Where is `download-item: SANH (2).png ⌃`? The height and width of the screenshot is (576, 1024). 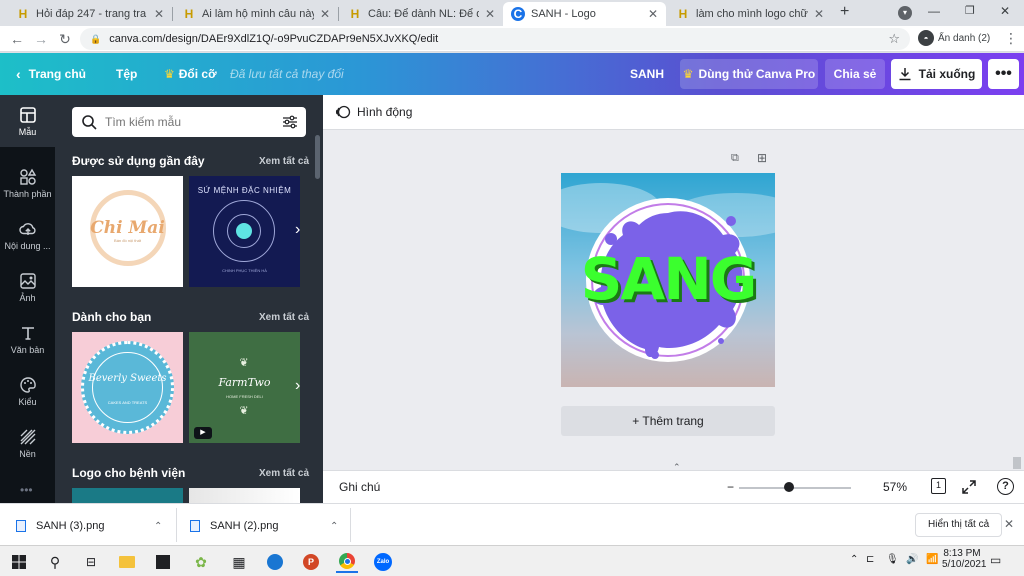
download-item: SANH (2).png ⌃ is located at coordinates (264, 526).